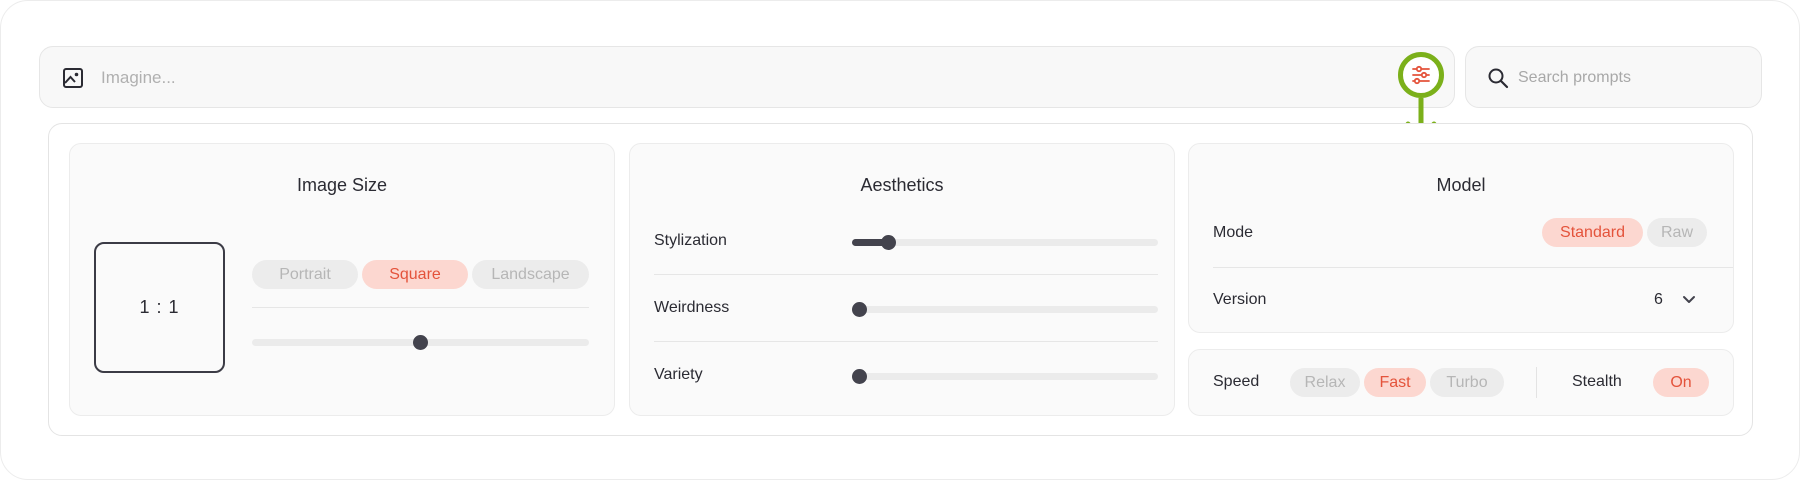 This screenshot has width=1800, height=480. What do you see at coordinates (1005, 242) in the screenshot?
I see `stylization-slider` at bounding box center [1005, 242].